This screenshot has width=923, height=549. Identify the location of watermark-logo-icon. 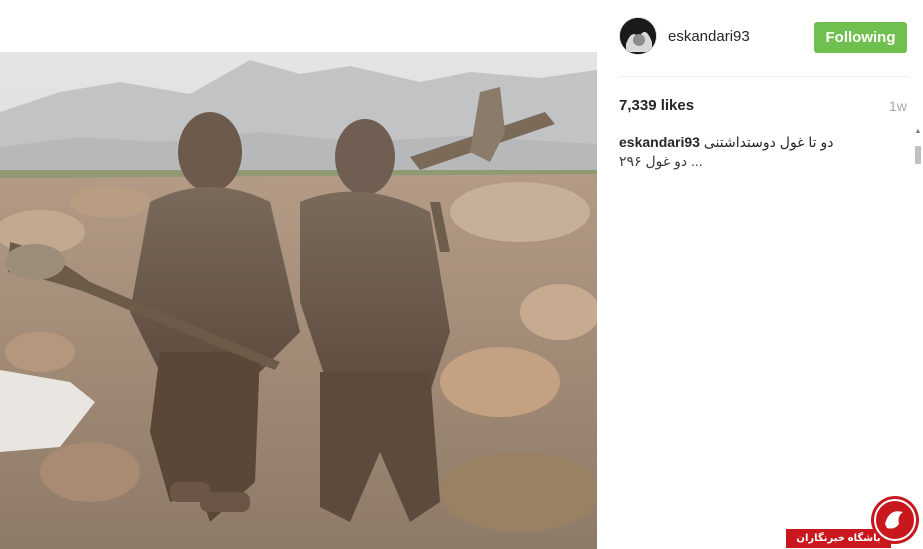
(895, 520).